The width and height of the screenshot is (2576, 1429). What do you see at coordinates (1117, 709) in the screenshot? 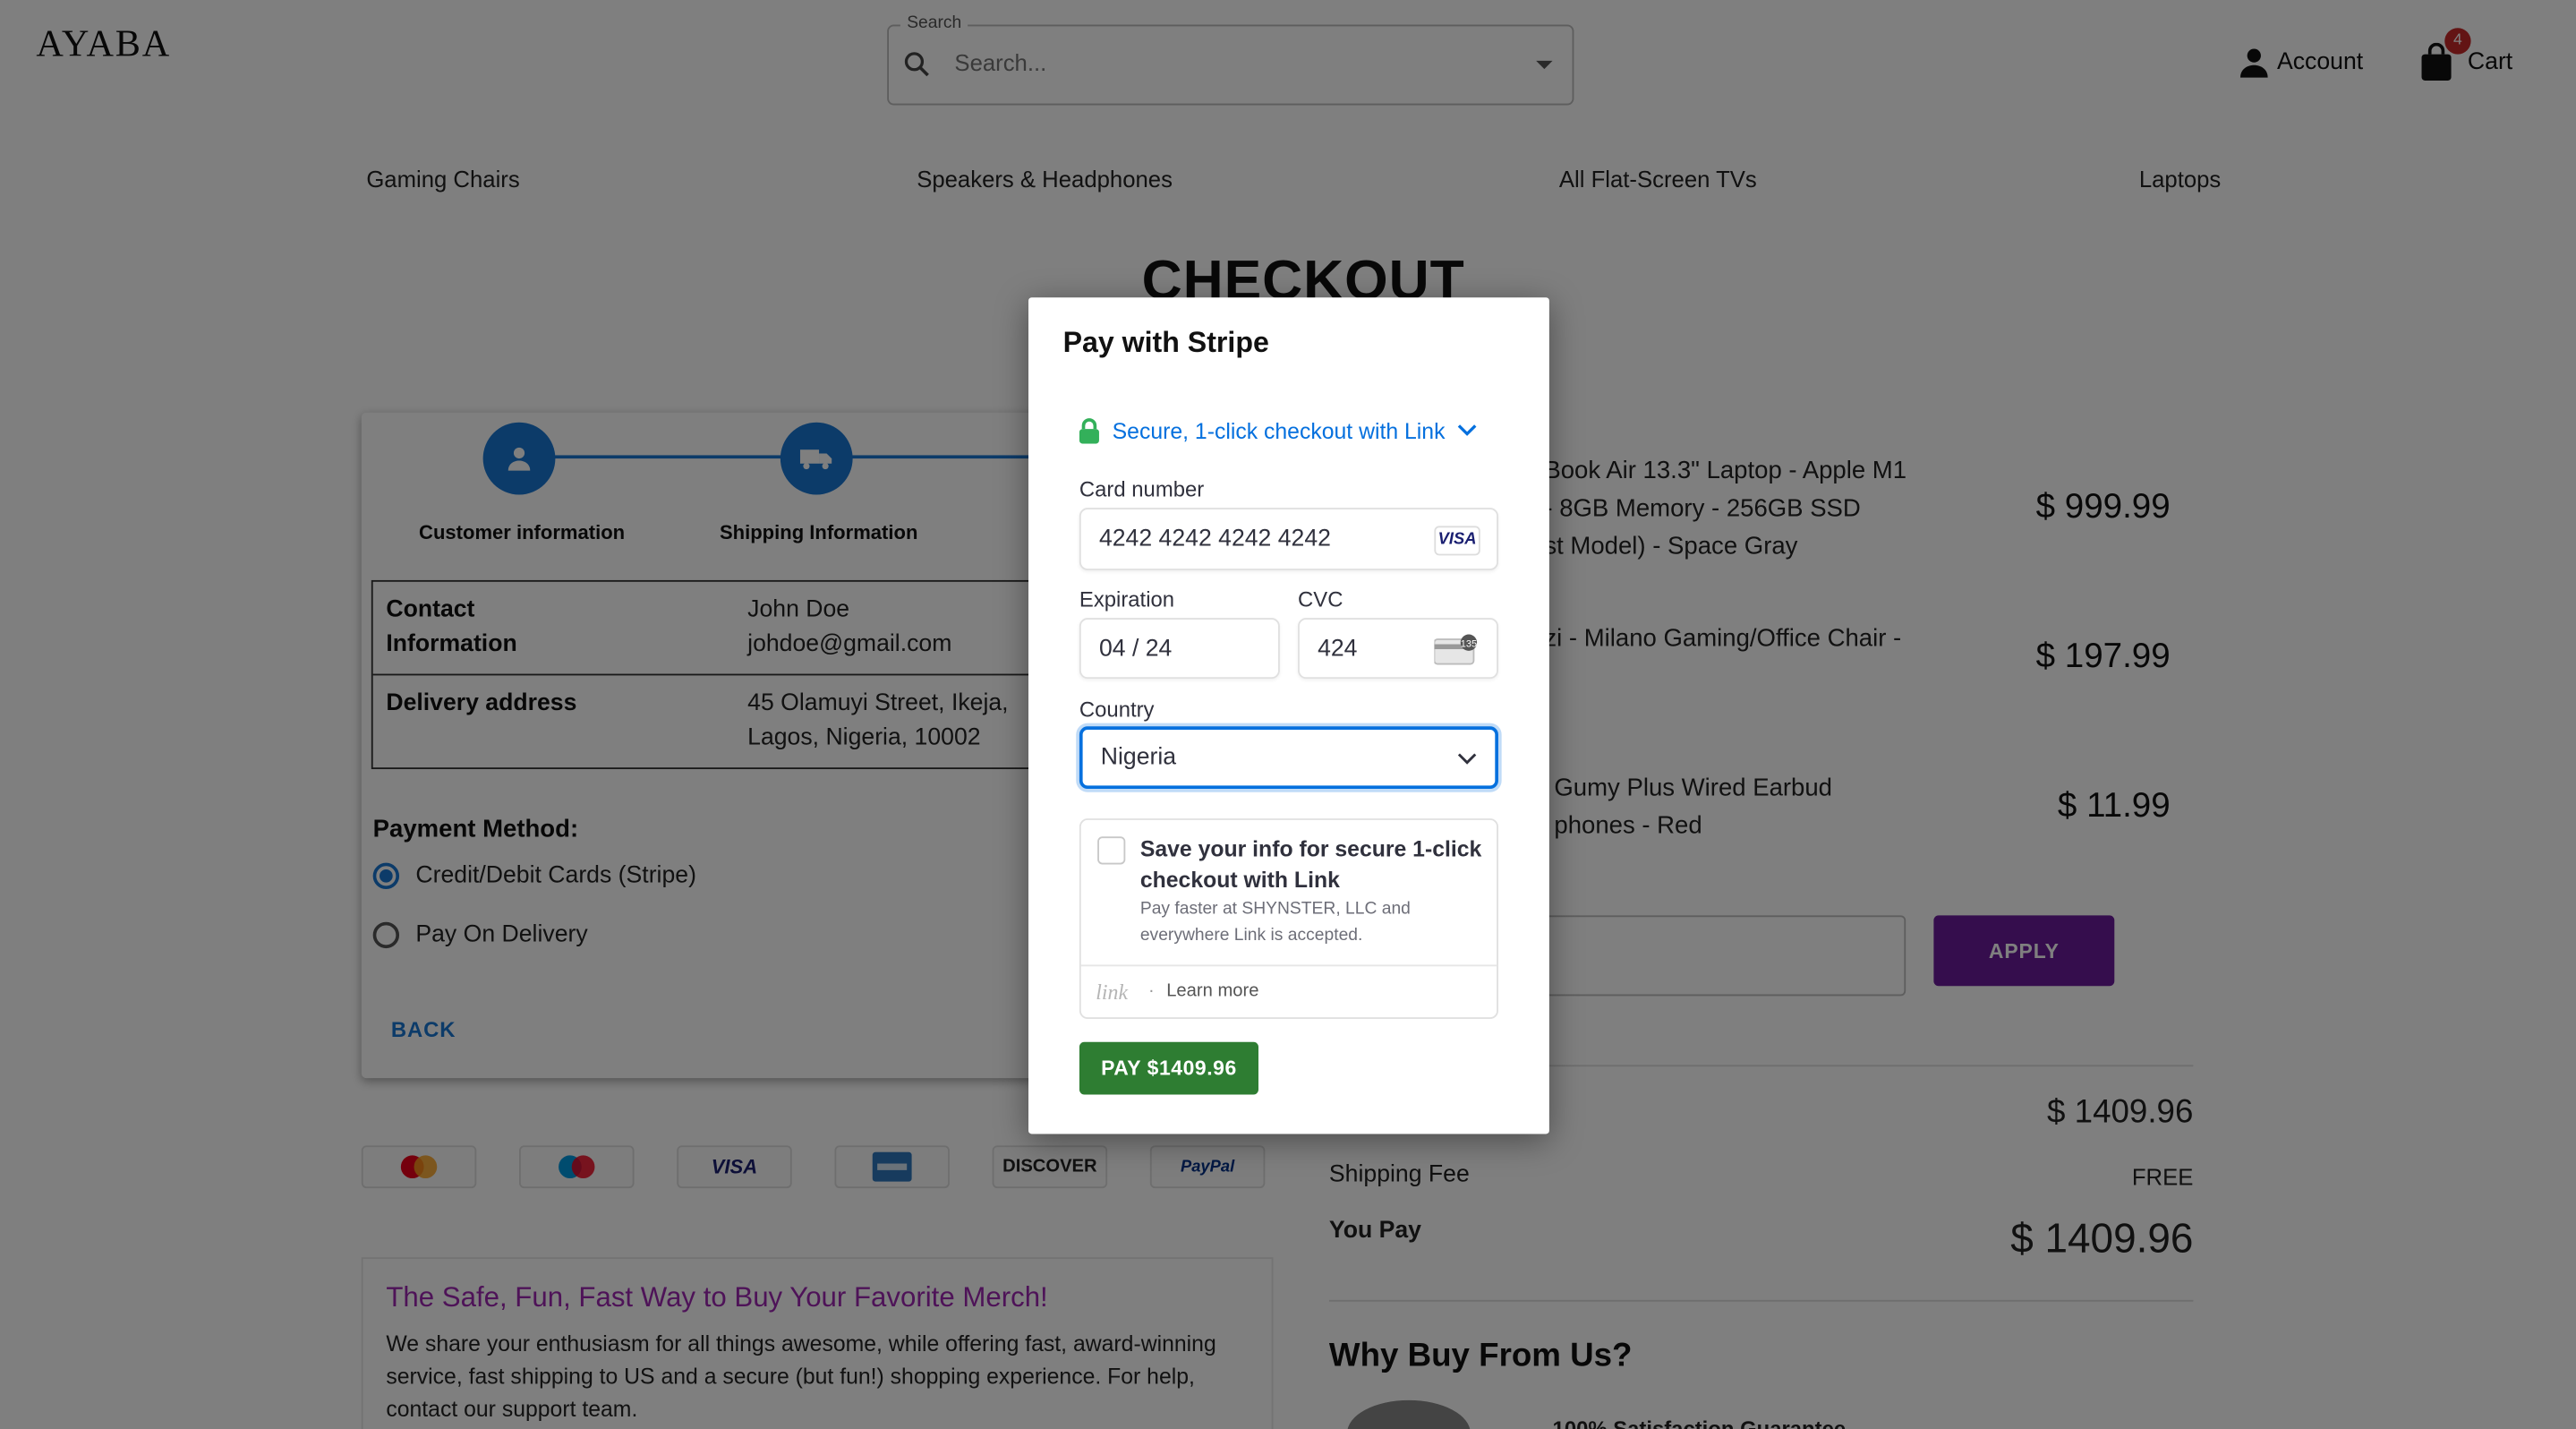
I see `country-label: Country` at bounding box center [1117, 709].